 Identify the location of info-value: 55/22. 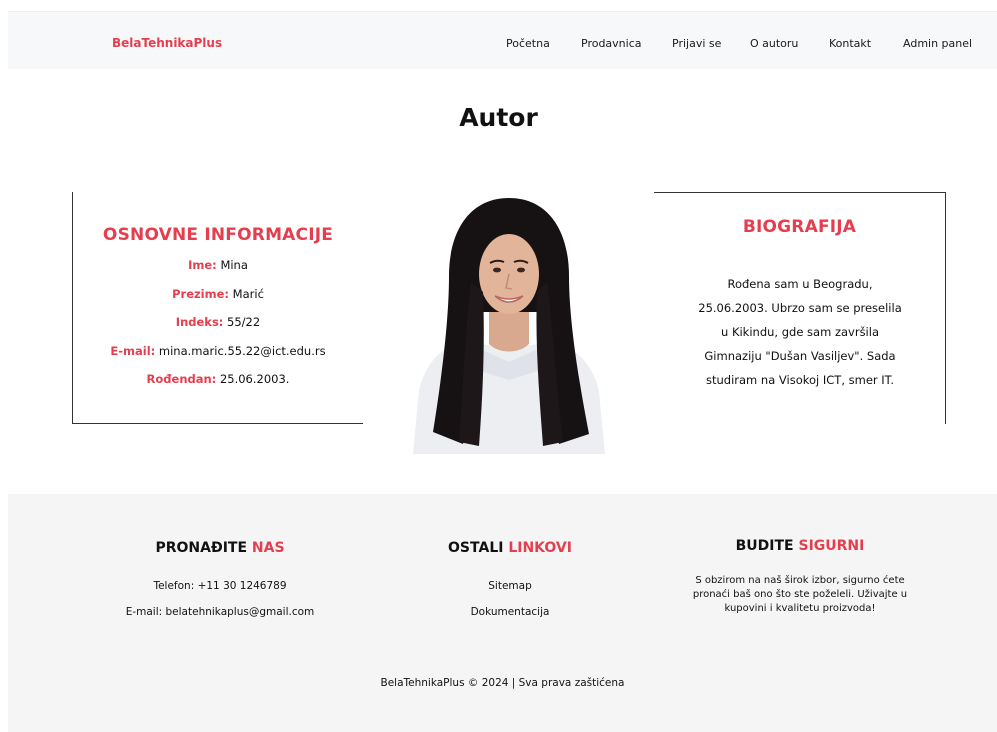
(244, 322).